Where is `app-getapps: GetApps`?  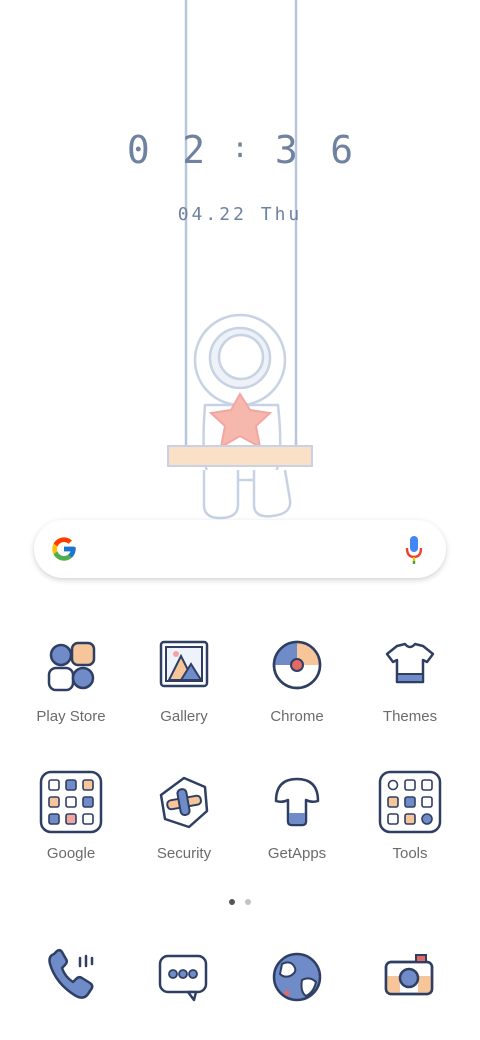 app-getapps: GetApps is located at coordinates (297, 814).